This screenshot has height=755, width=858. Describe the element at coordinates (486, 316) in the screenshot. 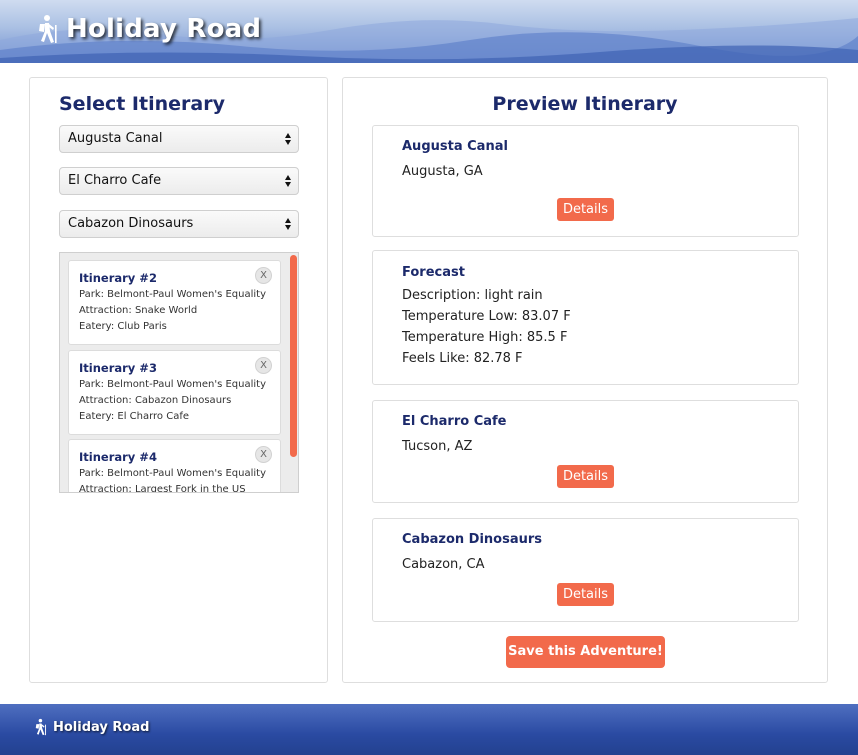

I see `forecast-temp-low: Temperature Low: 83.07 F` at that location.